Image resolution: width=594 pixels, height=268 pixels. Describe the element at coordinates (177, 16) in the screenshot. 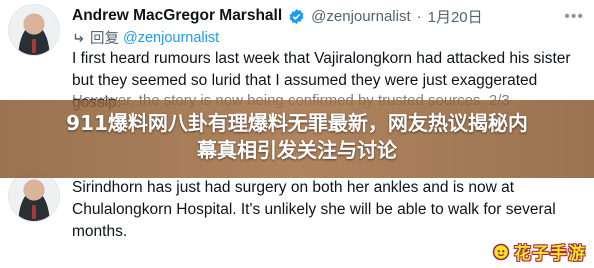

I see `display-name: Andrew MacGregor Marshall` at that location.